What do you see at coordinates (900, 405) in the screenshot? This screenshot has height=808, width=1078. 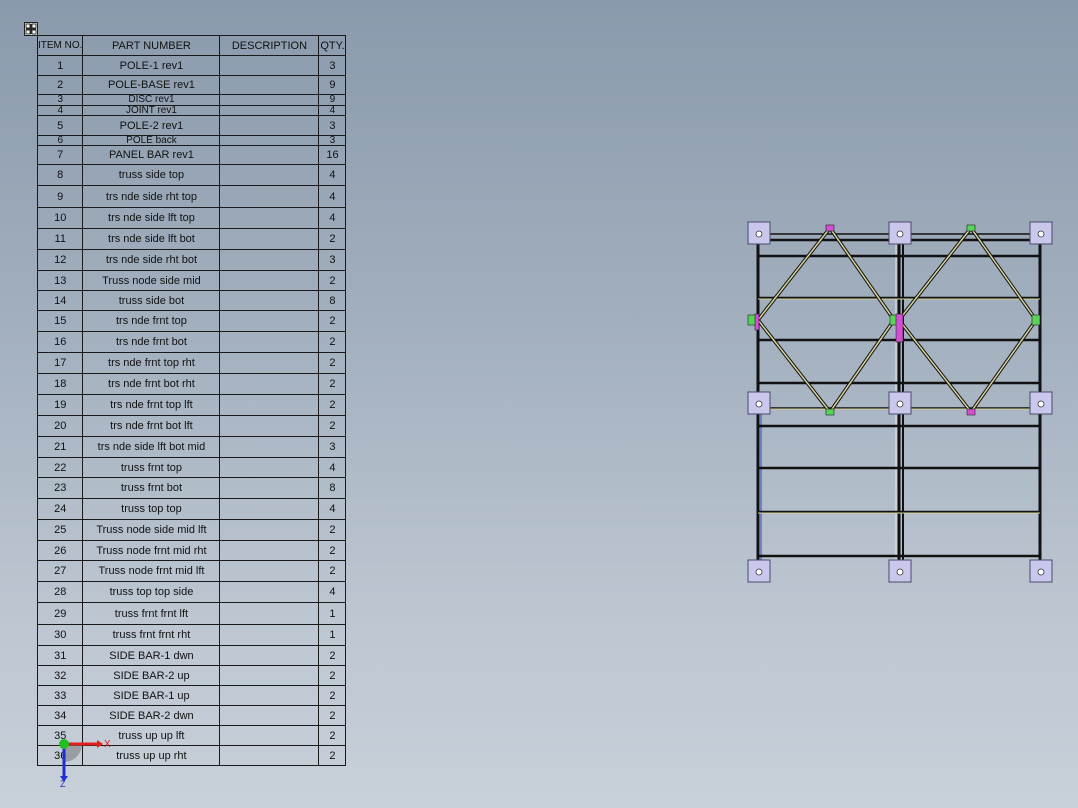 I see `frame-assembly-model-view` at bounding box center [900, 405].